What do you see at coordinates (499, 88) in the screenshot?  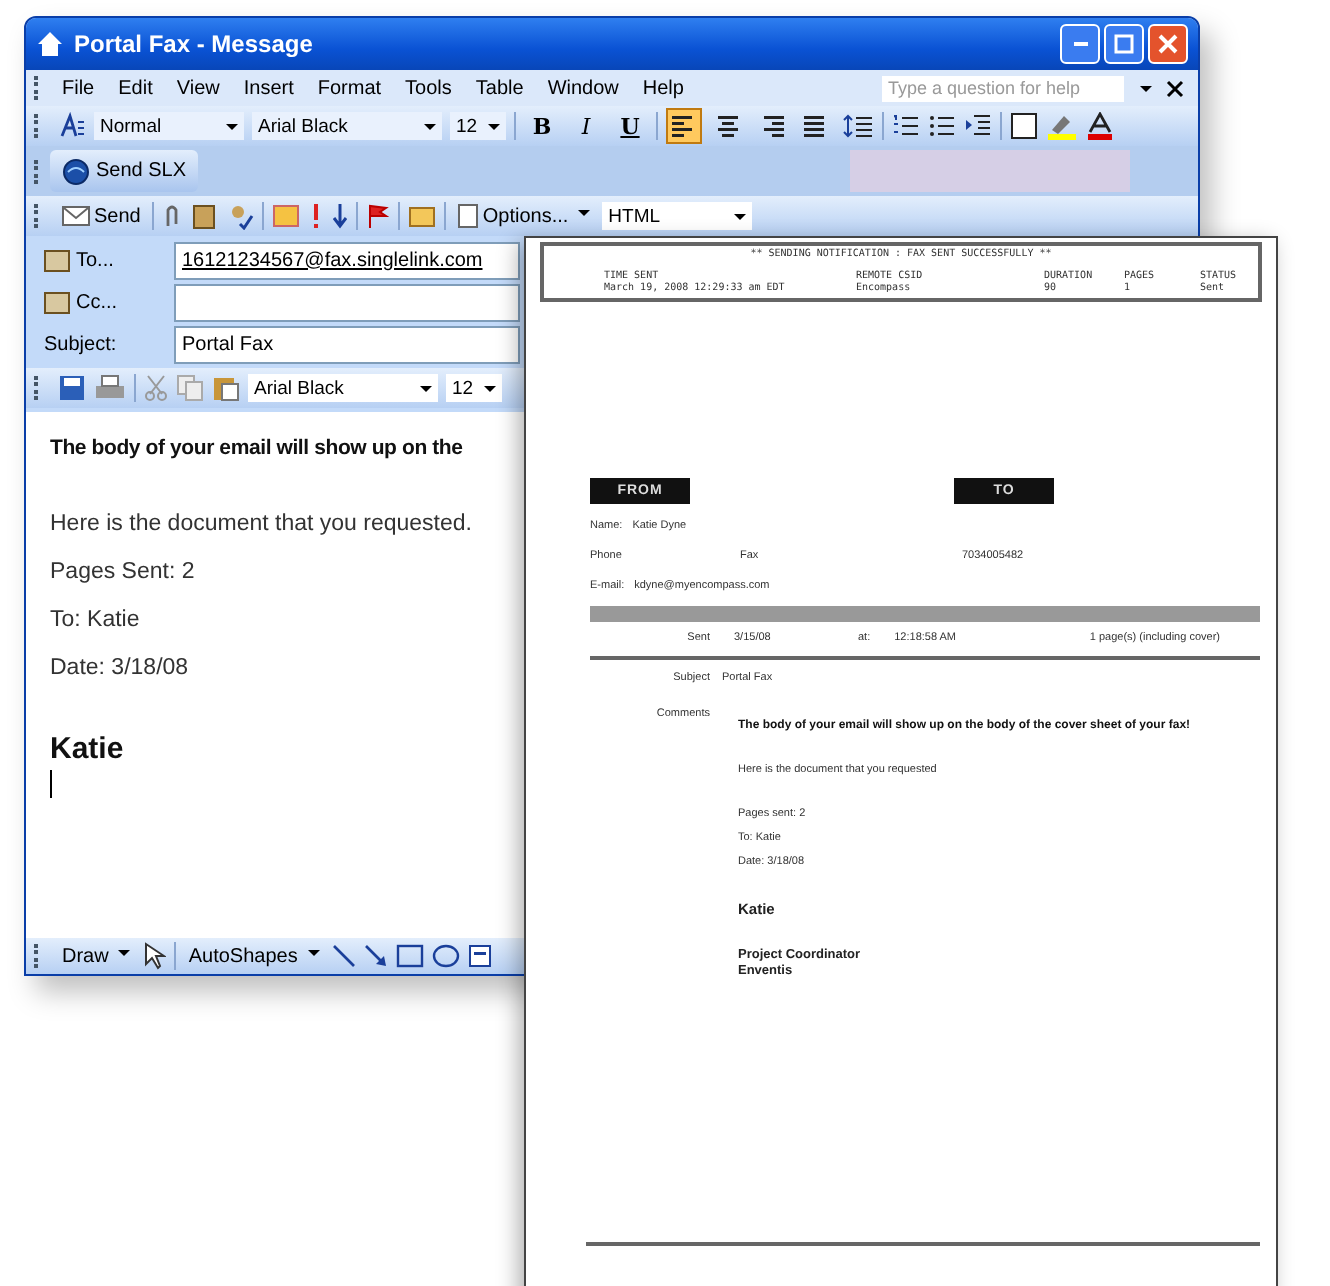 I see `menu-item: Table` at bounding box center [499, 88].